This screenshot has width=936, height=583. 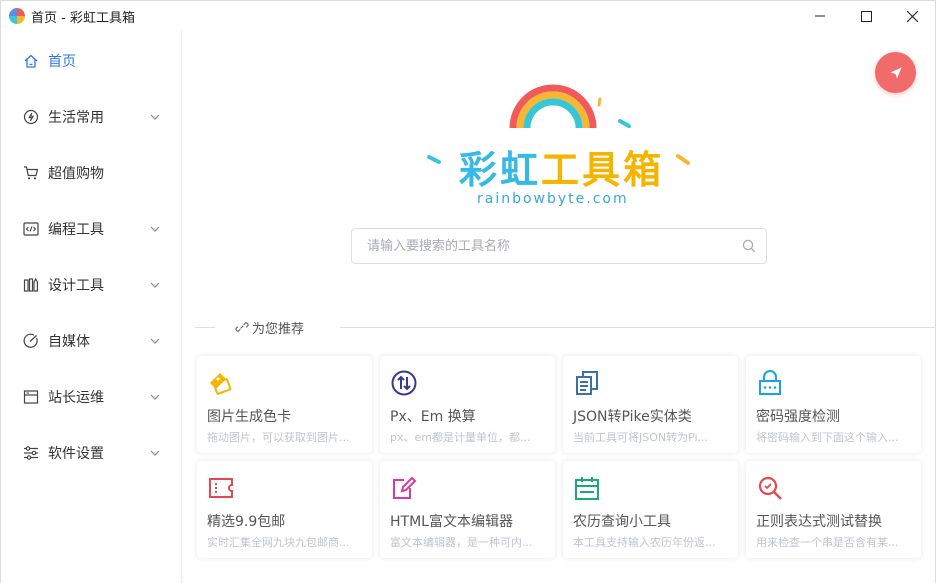 I want to click on link-icon, so click(x=242, y=327).